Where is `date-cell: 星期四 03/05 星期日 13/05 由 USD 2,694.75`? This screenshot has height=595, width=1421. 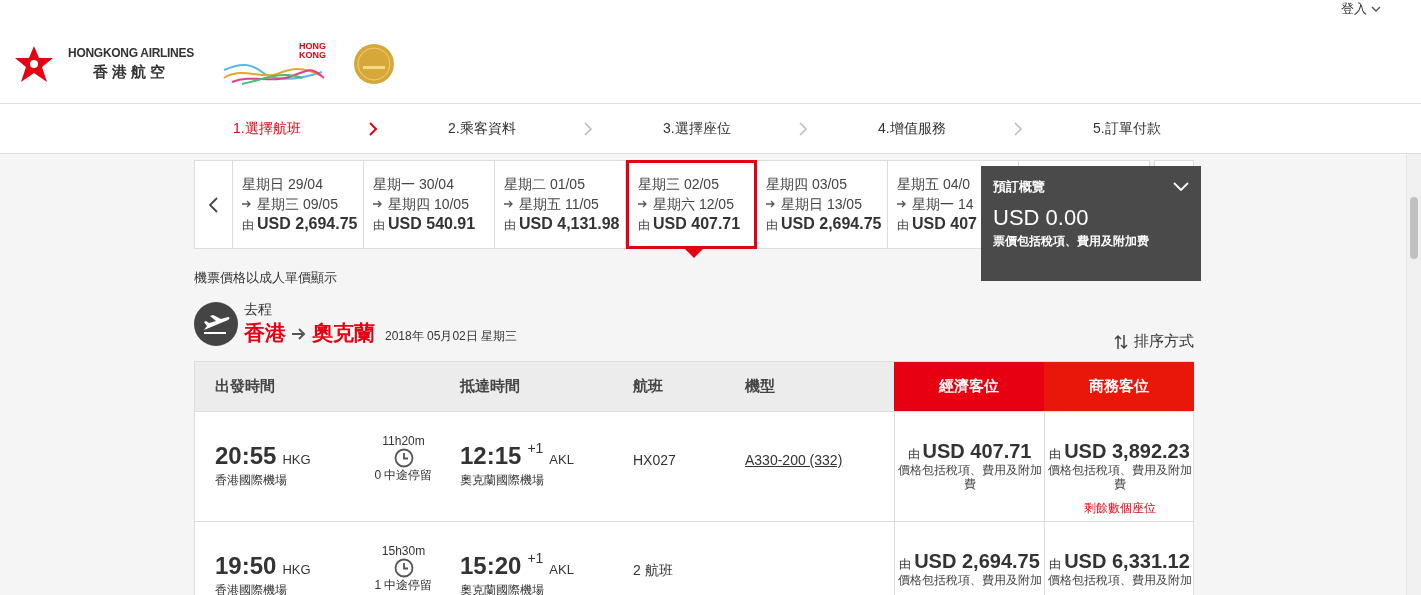 date-cell: 星期四 03/05 星期日 13/05 由 USD 2,694.75 is located at coordinates (822, 204).